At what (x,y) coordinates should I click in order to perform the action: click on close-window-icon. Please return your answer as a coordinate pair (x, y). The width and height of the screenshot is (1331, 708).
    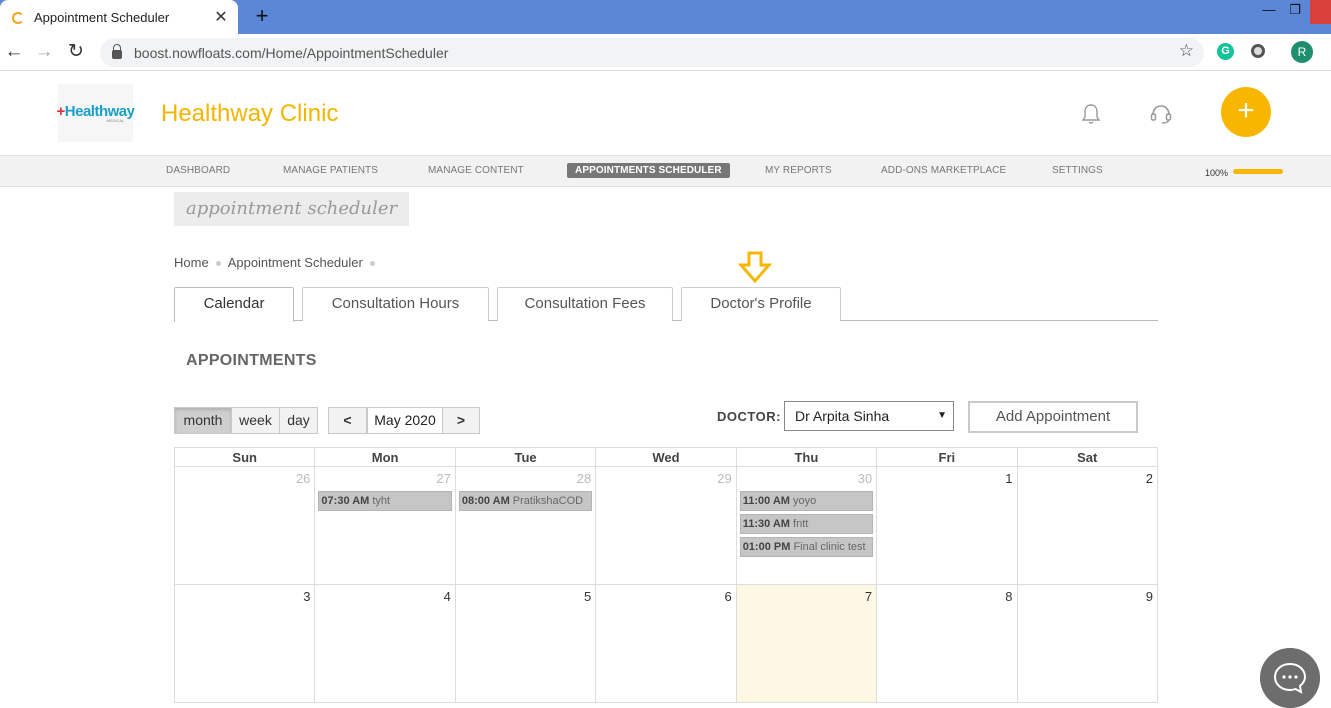
    Looking at the image, I should click on (1320, 12).